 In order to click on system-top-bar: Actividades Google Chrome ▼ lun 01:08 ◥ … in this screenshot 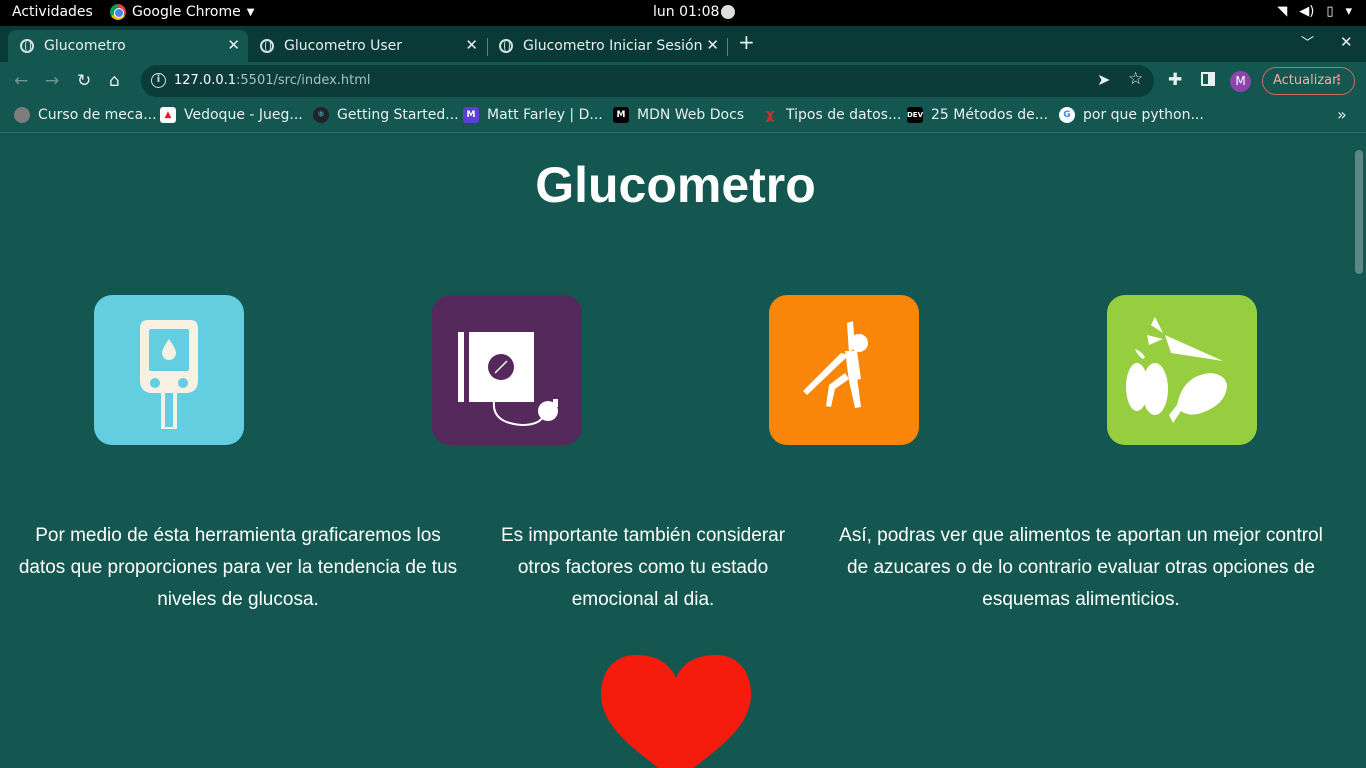, I will do `click(683, 13)`.